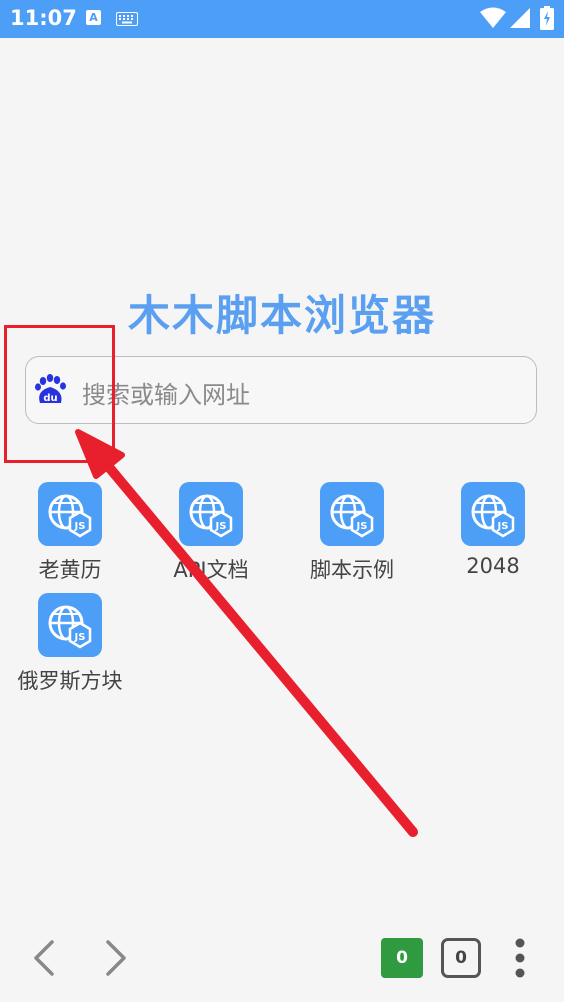  I want to click on shortcut-tile: JS 脚本示例, so click(352, 533).